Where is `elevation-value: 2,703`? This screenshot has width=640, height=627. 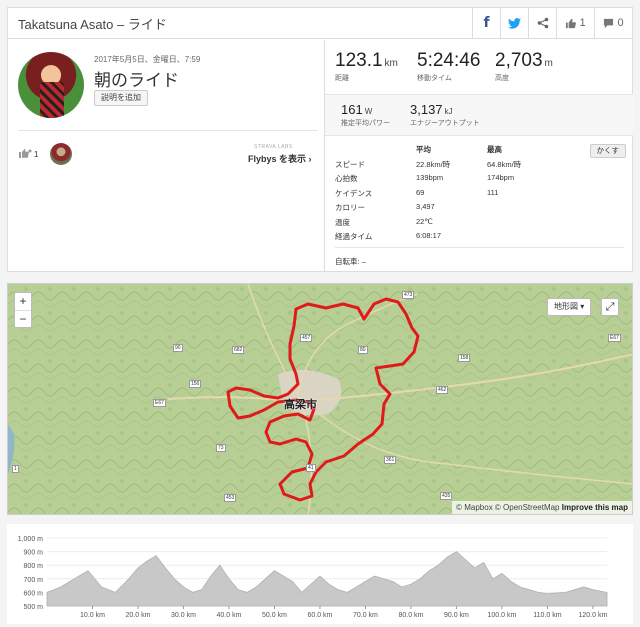 elevation-value: 2,703 is located at coordinates (519, 60).